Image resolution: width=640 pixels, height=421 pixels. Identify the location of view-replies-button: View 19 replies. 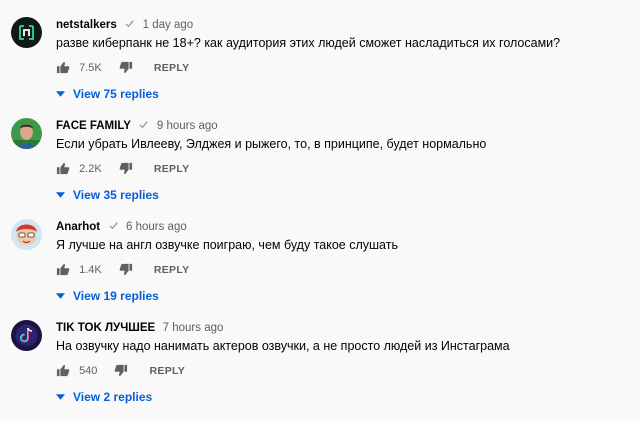
(107, 295).